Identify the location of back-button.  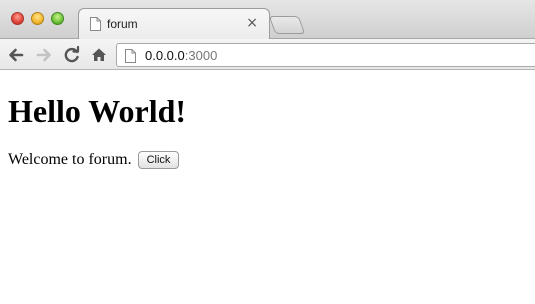
(16, 55).